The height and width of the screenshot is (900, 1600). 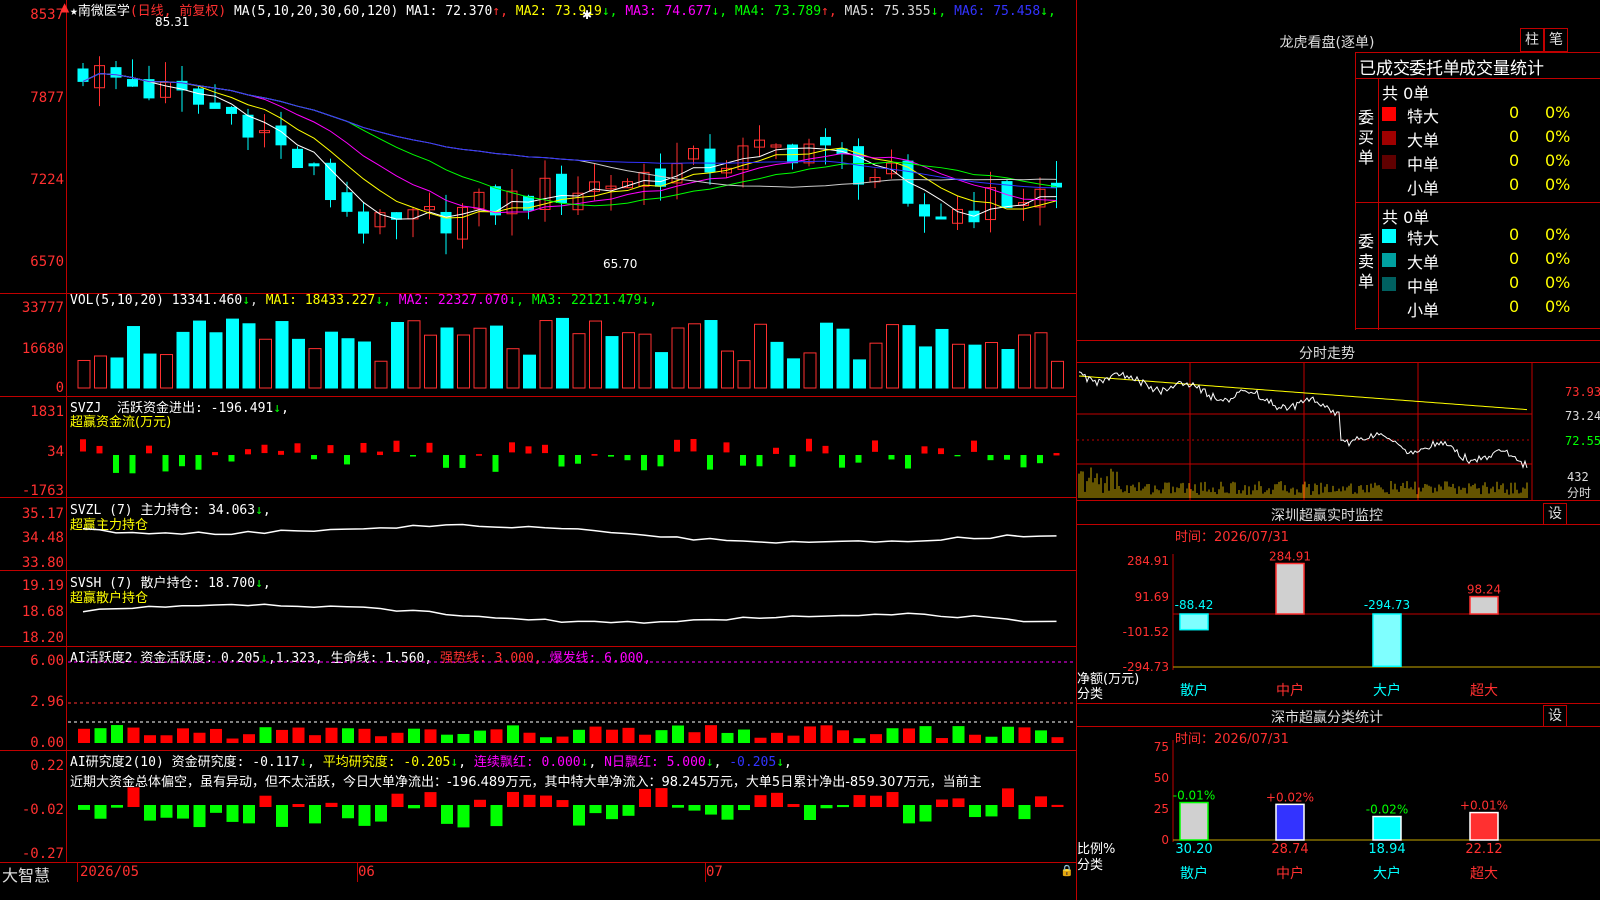 I want to click on stats-value-label: 18.94, so click(x=1386, y=849).